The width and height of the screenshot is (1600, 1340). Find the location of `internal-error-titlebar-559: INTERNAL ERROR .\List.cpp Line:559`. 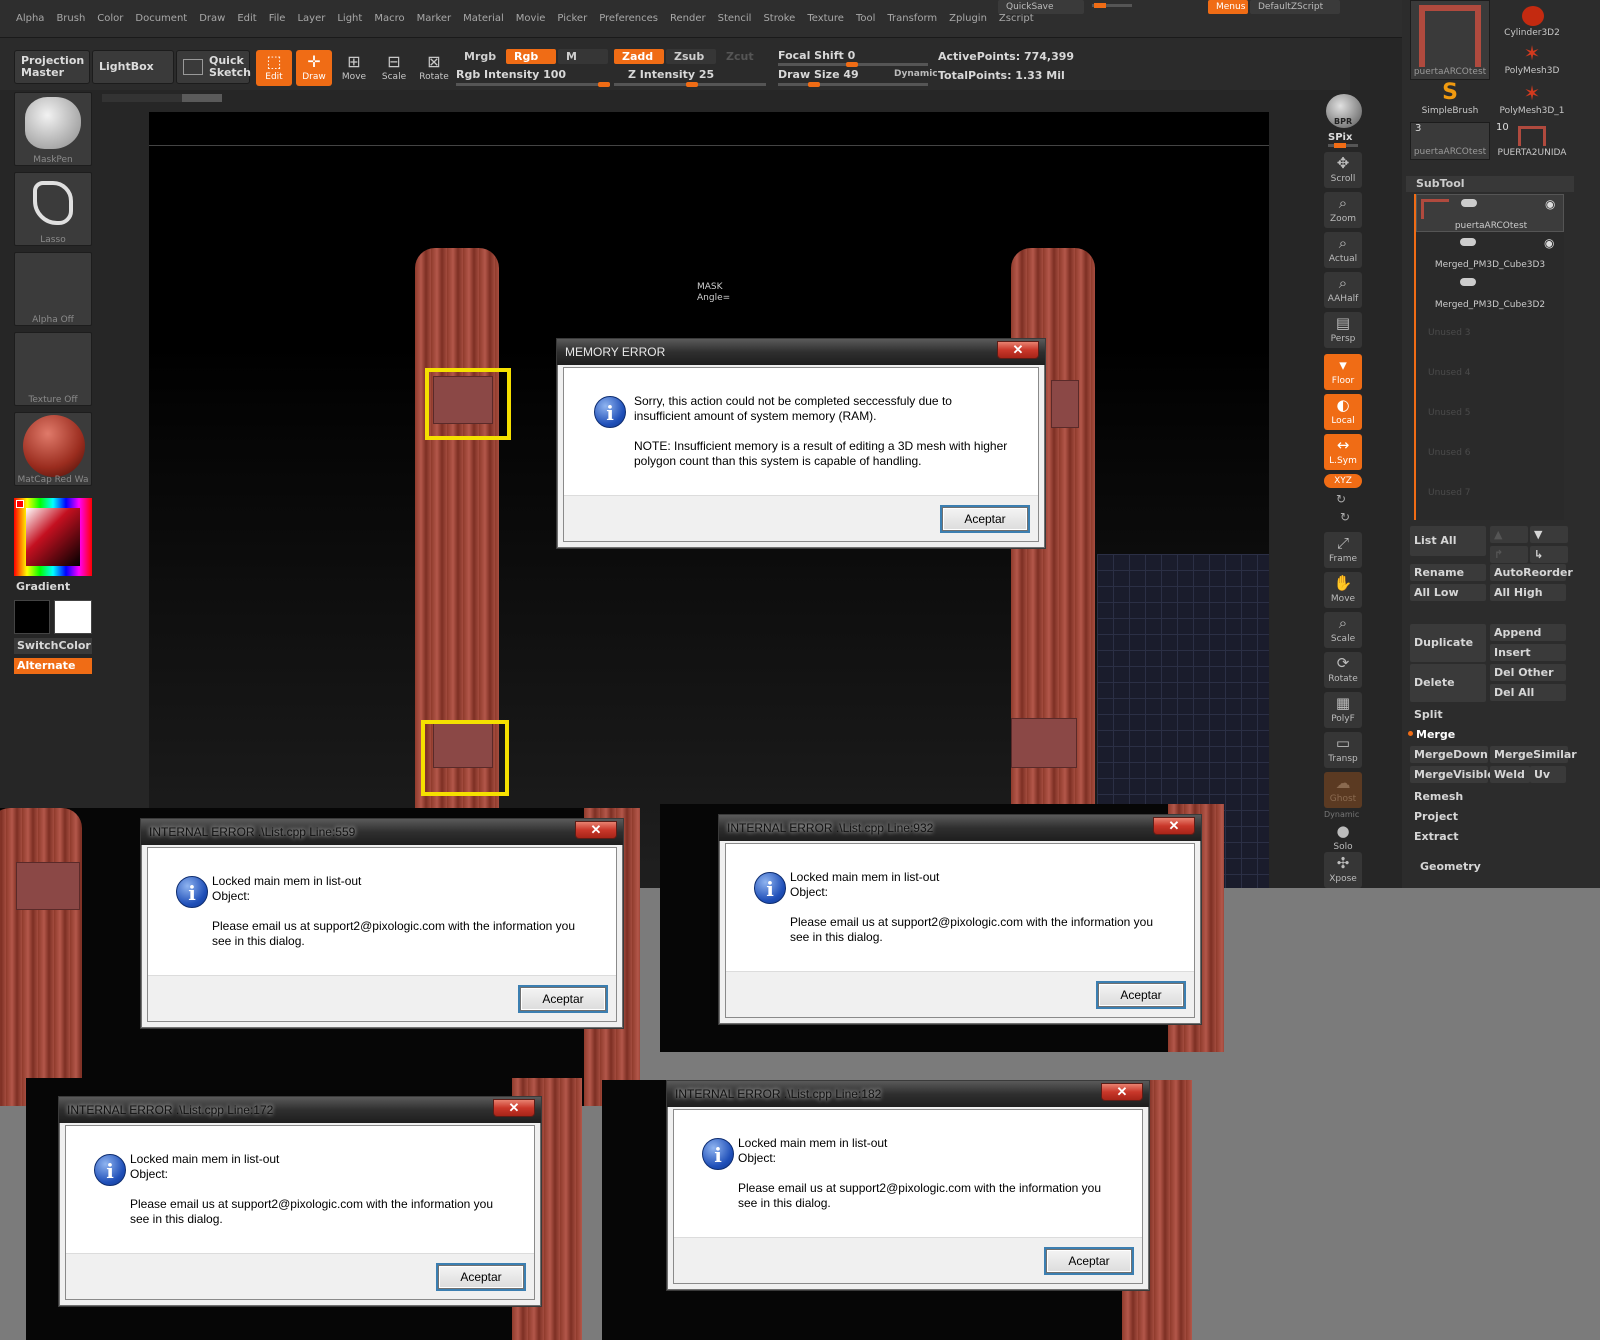

internal-error-titlebar-559: INTERNAL ERROR .\List.cpp Line:559 is located at coordinates (382, 832).